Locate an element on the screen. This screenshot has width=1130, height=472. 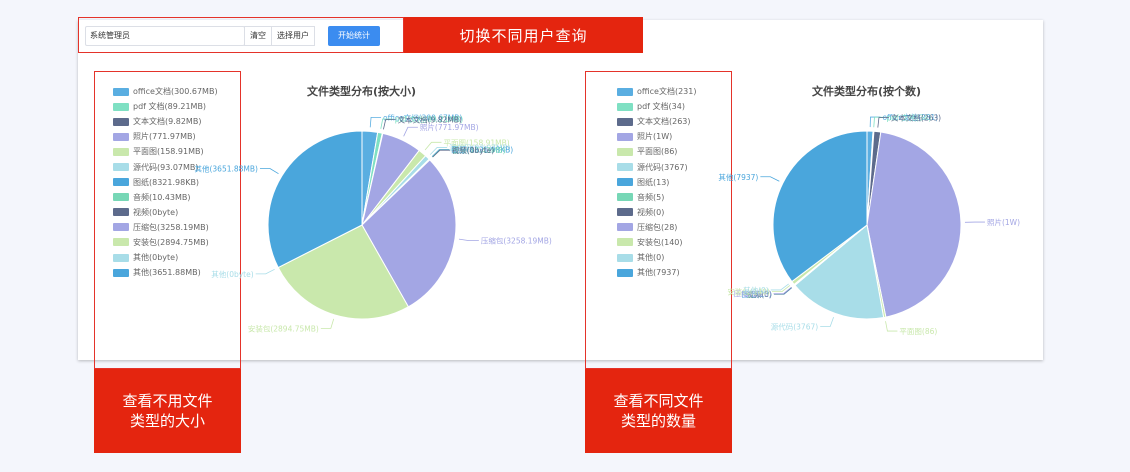
legend-label: 照片(1W) is located at coordinates (655, 137).